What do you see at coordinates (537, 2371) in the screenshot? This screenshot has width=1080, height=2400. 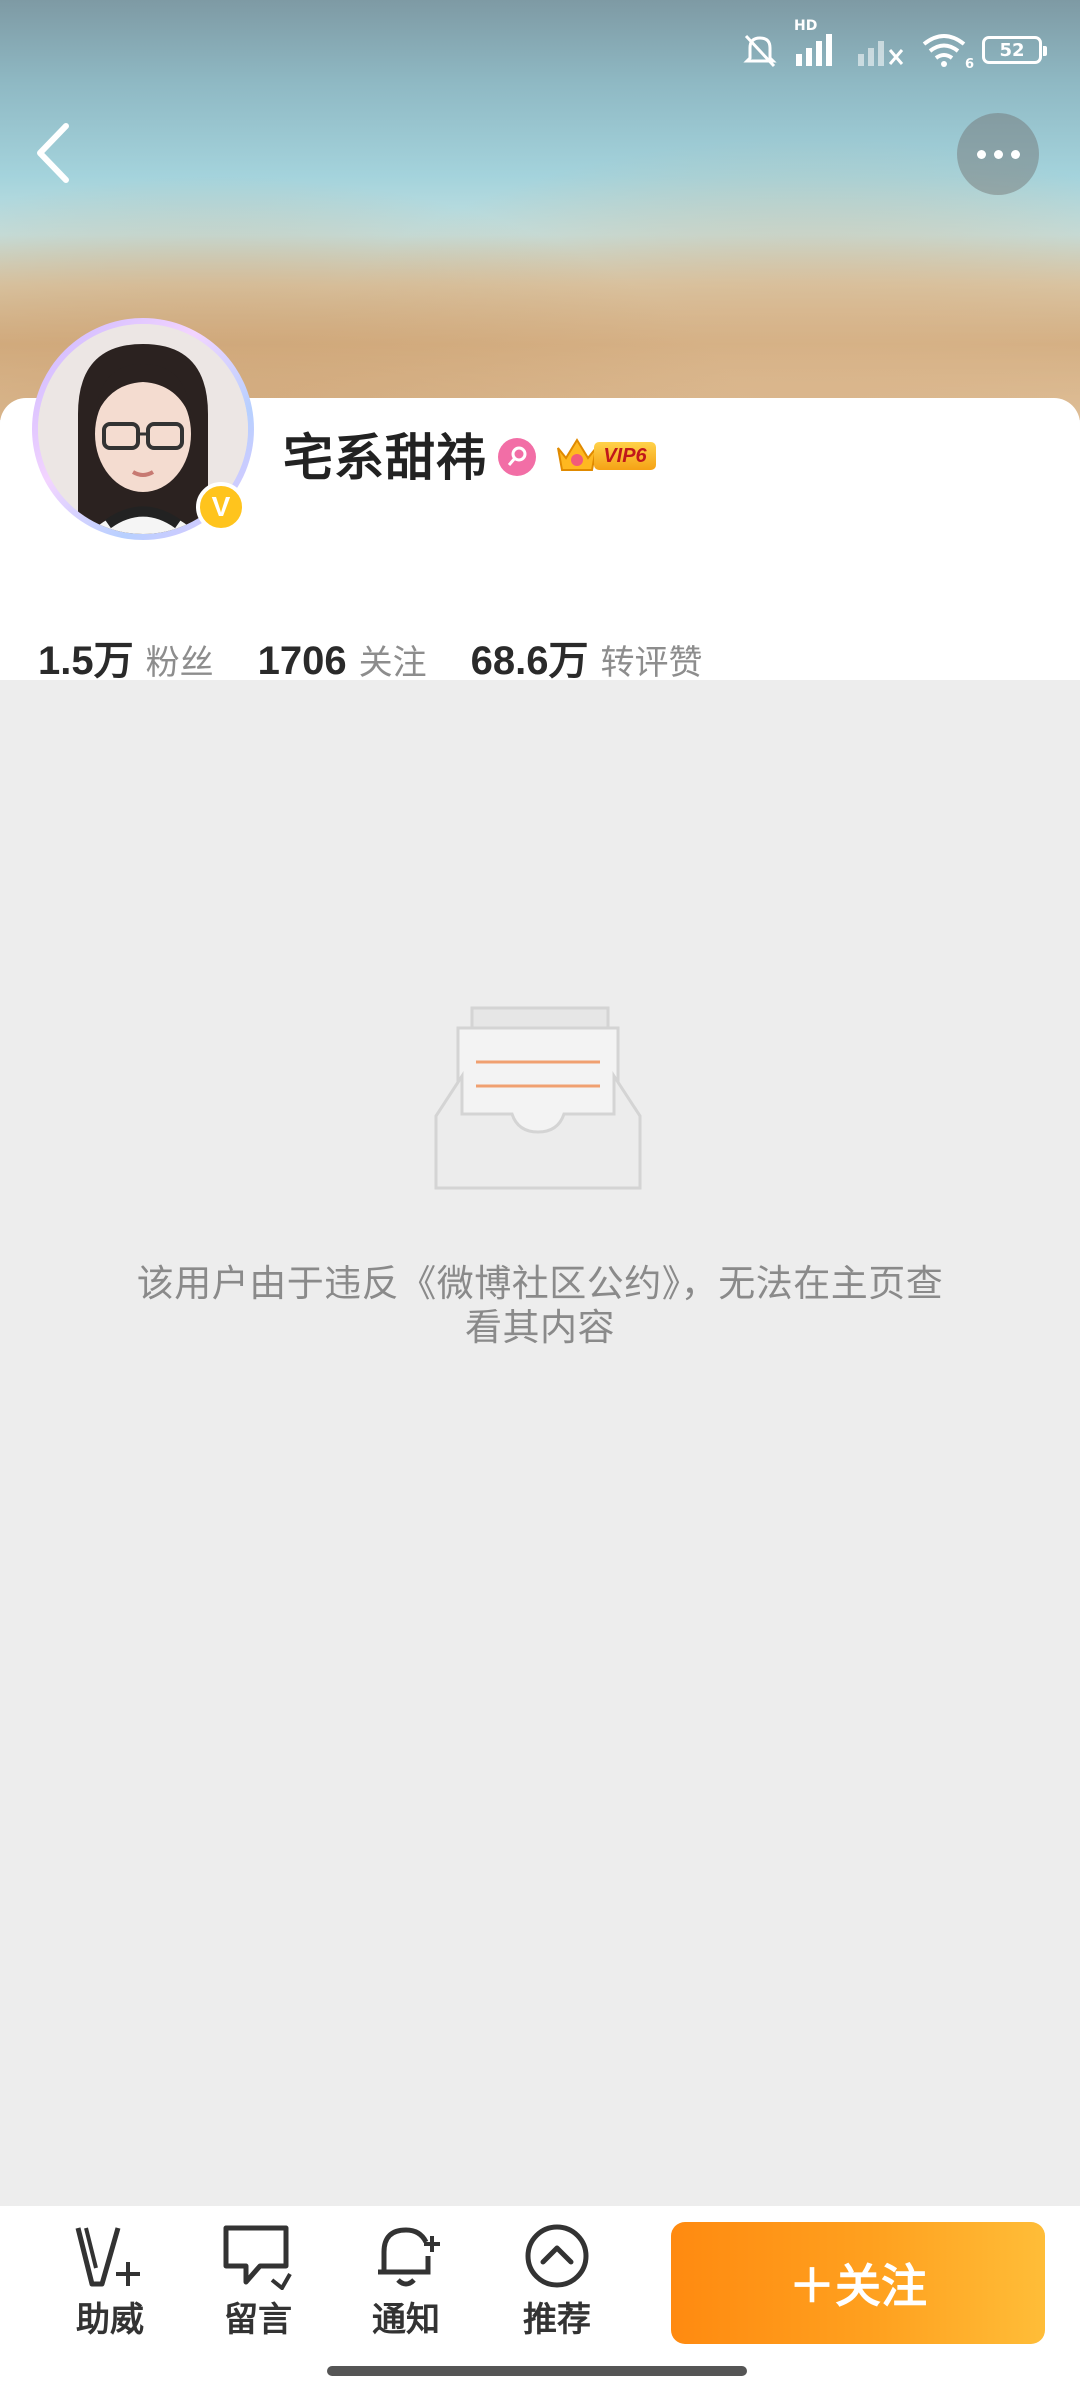 I see `home-indicator` at bounding box center [537, 2371].